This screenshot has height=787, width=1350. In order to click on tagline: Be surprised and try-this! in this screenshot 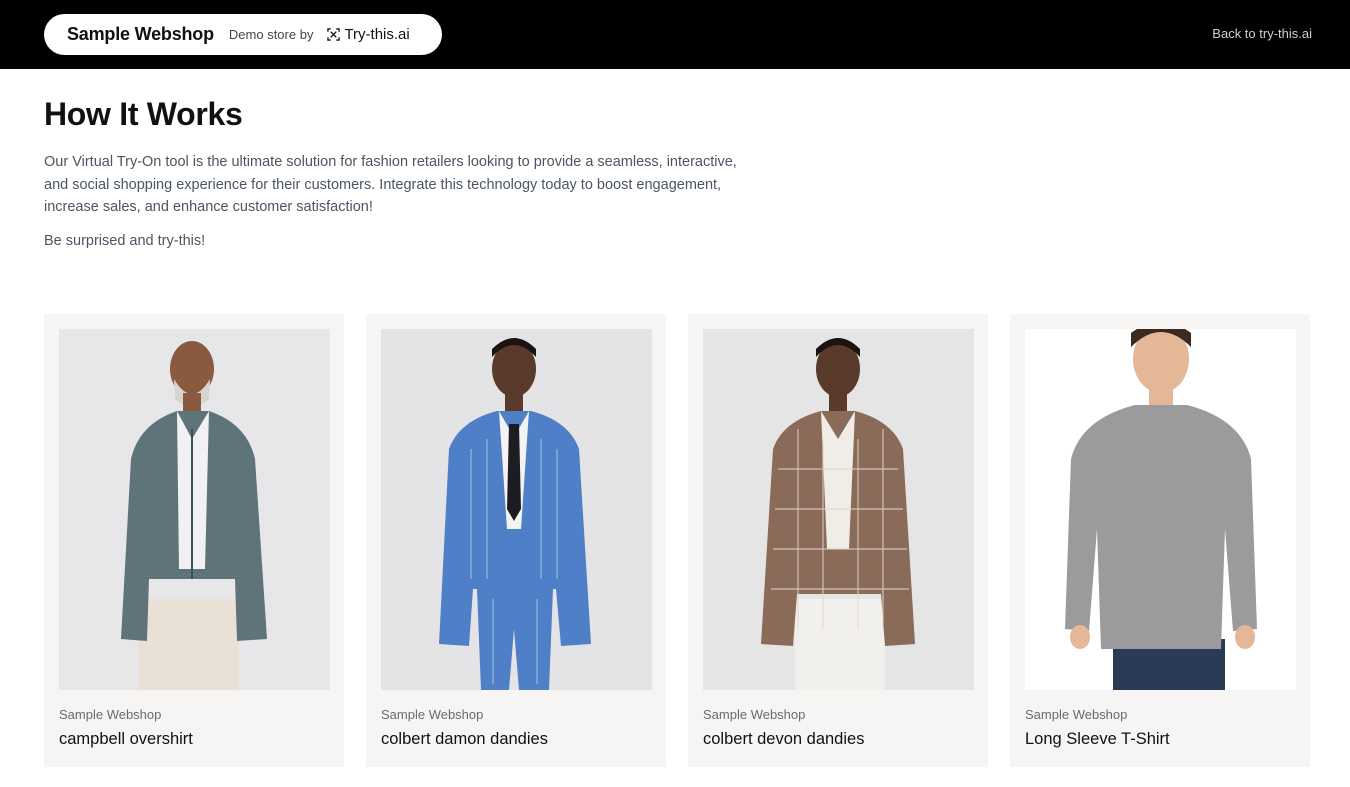, I will do `click(125, 241)`.